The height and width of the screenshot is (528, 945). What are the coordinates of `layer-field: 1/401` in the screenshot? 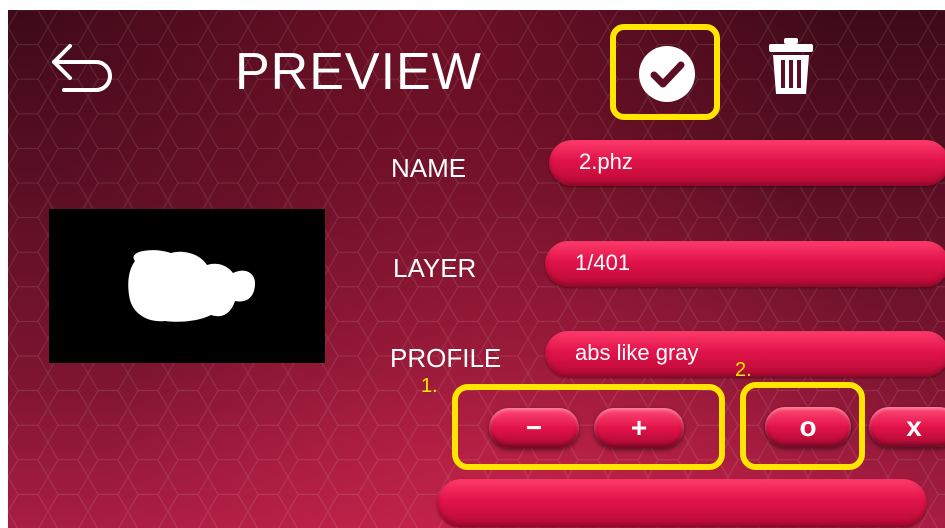 It's located at (745, 264).